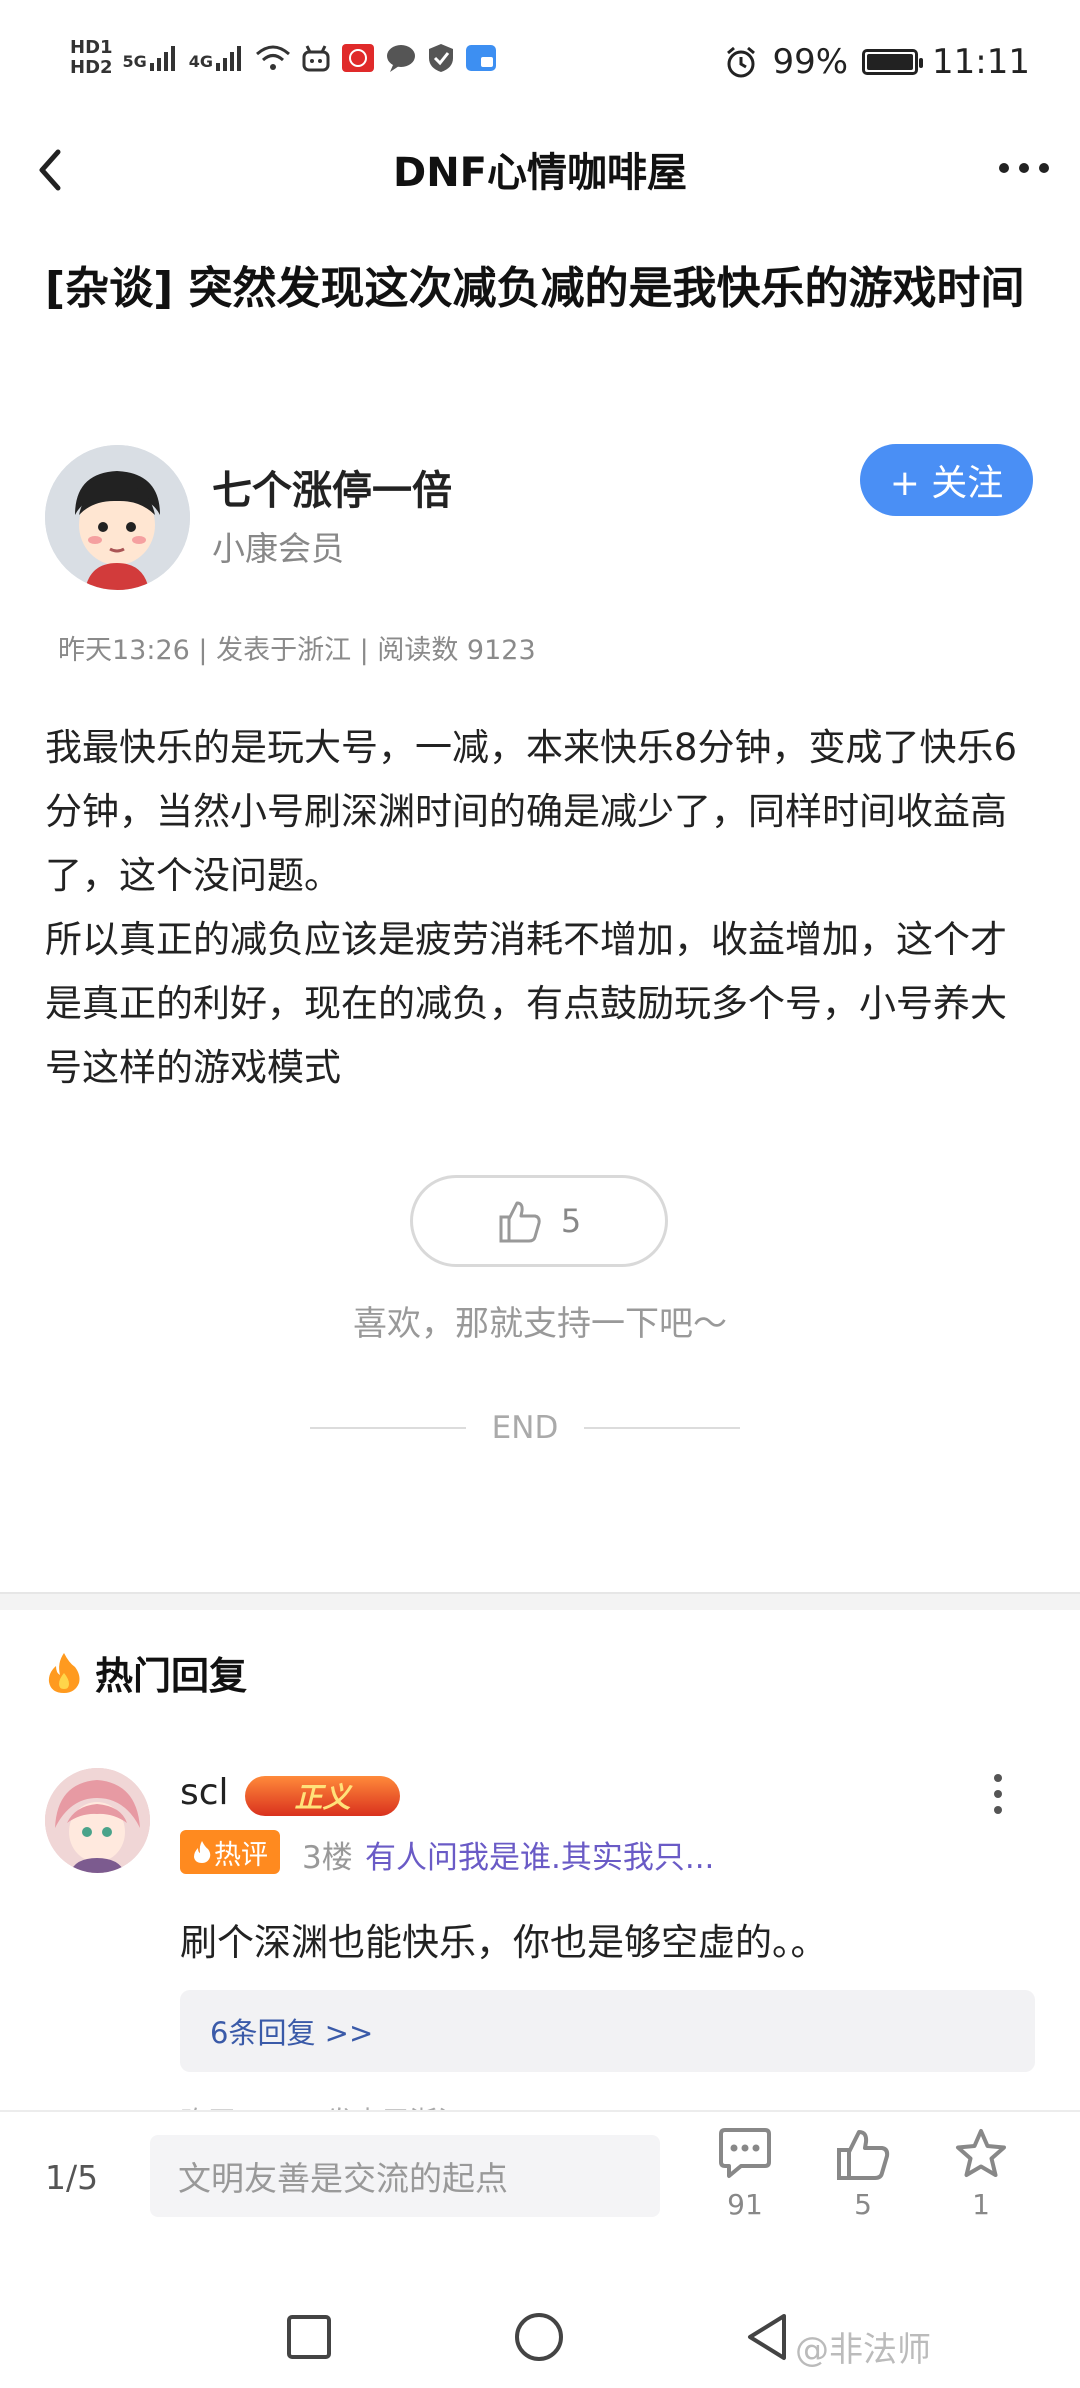 This screenshot has height=2388, width=1080. Describe the element at coordinates (309, 2337) in the screenshot. I see `recent-apps-button` at that location.